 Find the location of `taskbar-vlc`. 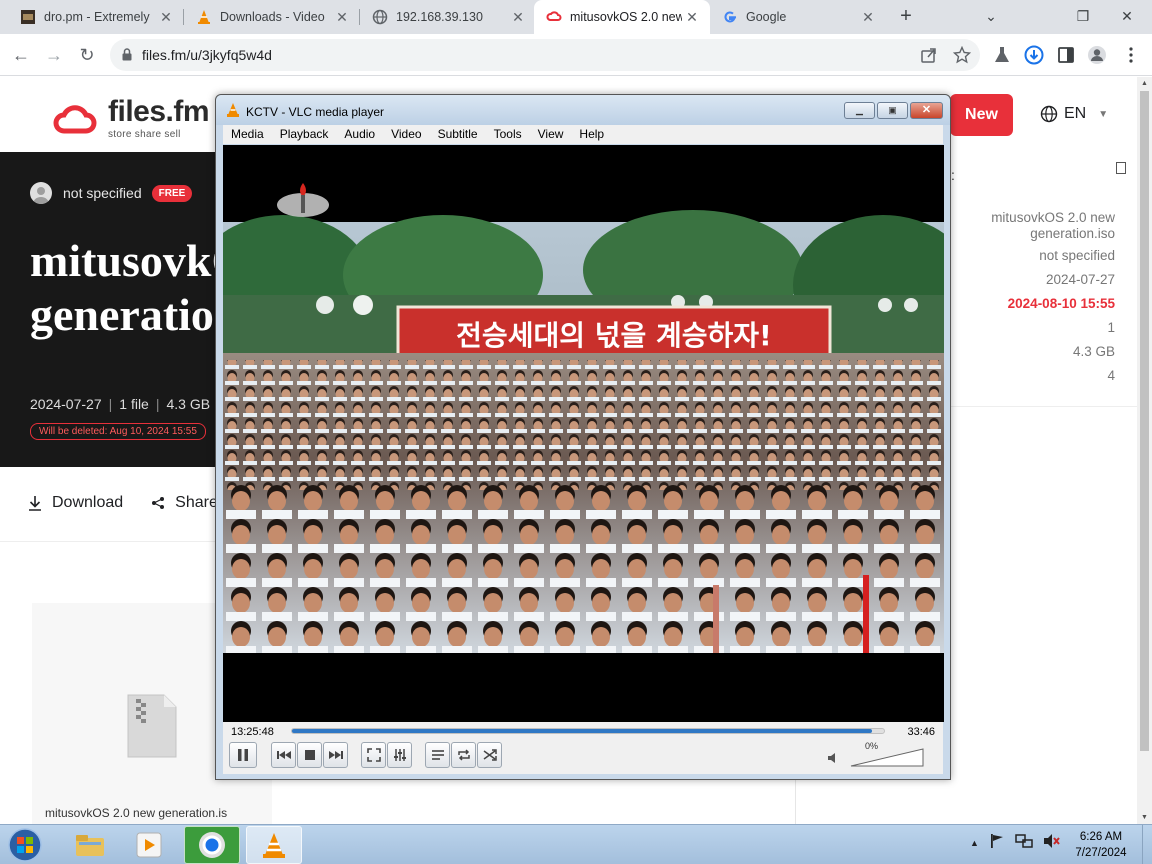

taskbar-vlc is located at coordinates (274, 845).